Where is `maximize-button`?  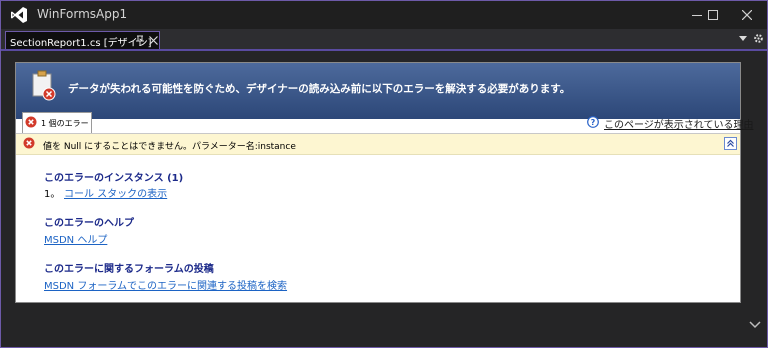
maximize-button is located at coordinates (713, 15).